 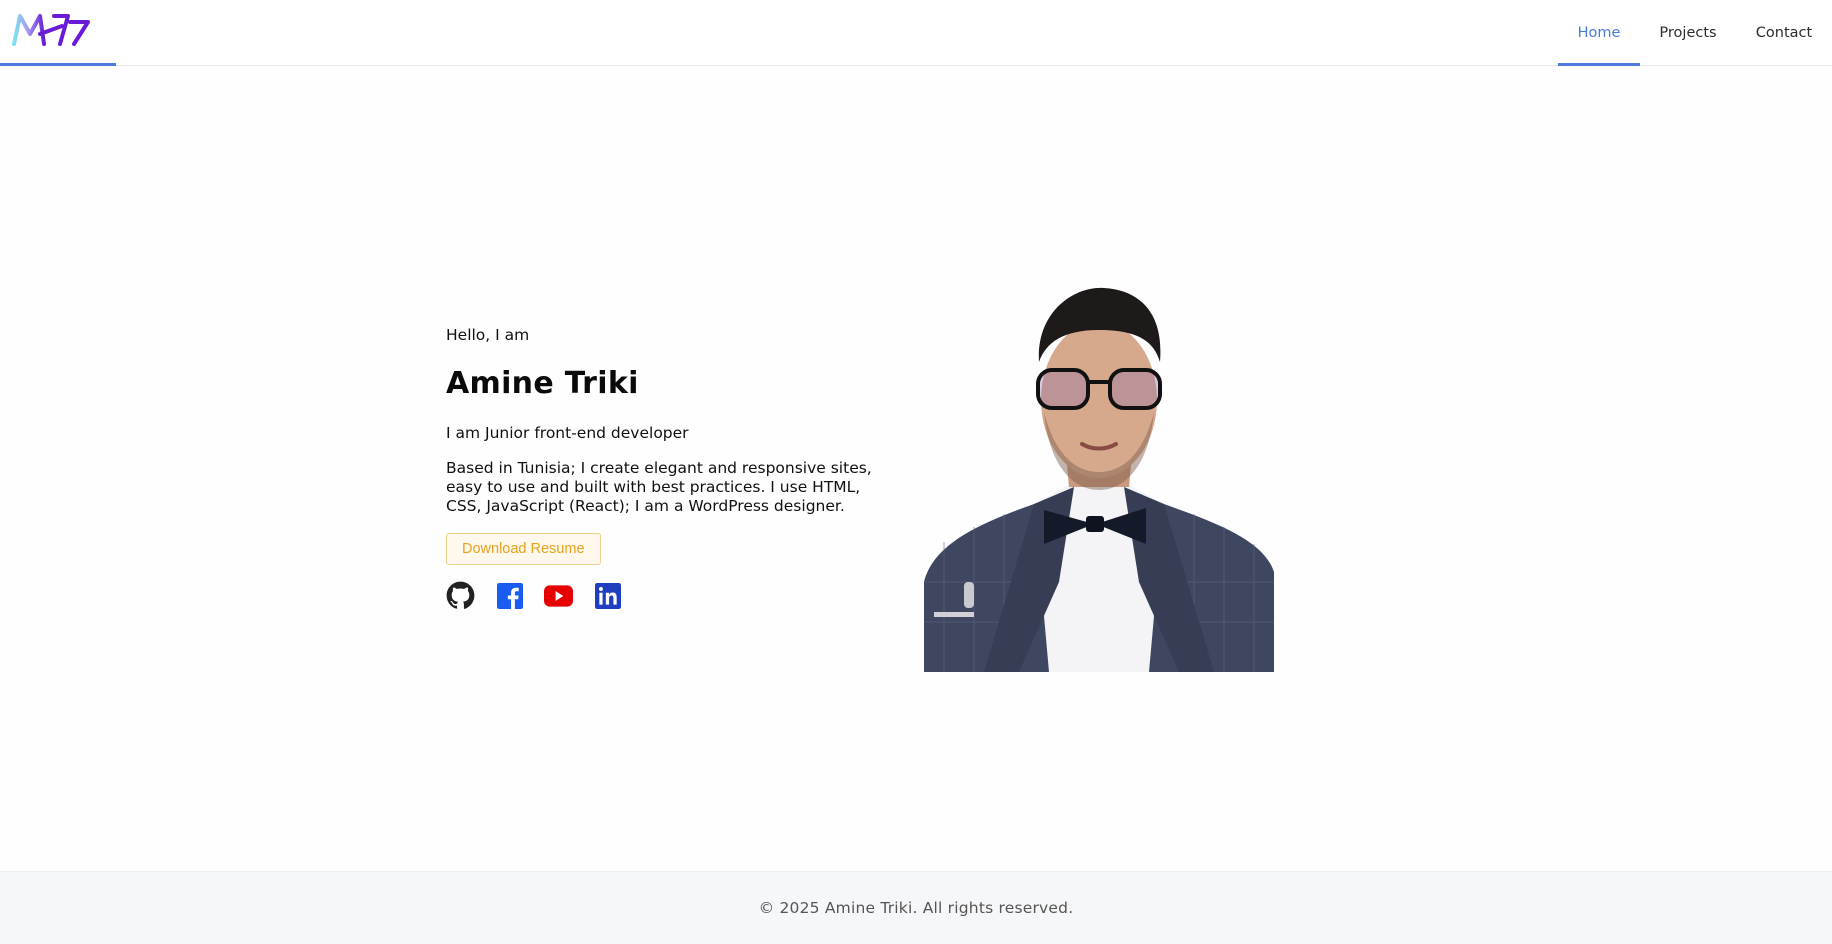 What do you see at coordinates (460, 595) in the screenshot?
I see `github-icon` at bounding box center [460, 595].